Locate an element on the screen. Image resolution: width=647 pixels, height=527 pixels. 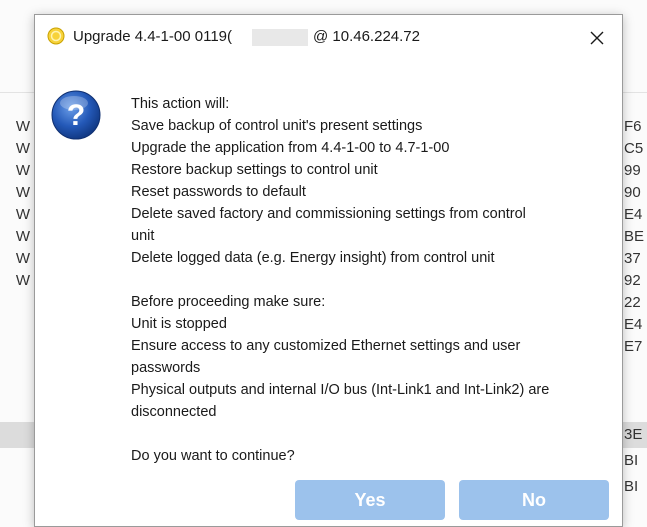
message-line: This action will: is located at coordinates (180, 104).